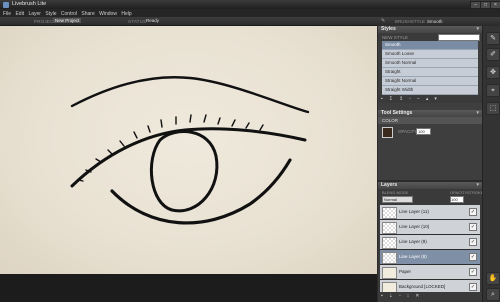 The image size is (500, 302). Describe the element at coordinates (493, 54) in the screenshot. I see `brush-tool-icon: ✐` at that location.